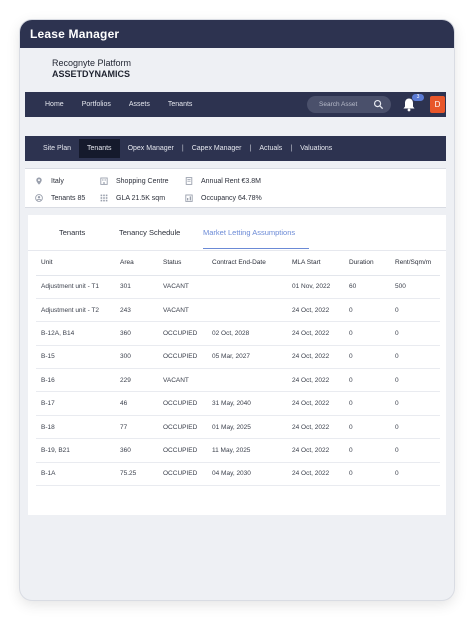 The height and width of the screenshot is (620, 474). What do you see at coordinates (57, 181) in the screenshot?
I see `country-text: Italy` at bounding box center [57, 181].